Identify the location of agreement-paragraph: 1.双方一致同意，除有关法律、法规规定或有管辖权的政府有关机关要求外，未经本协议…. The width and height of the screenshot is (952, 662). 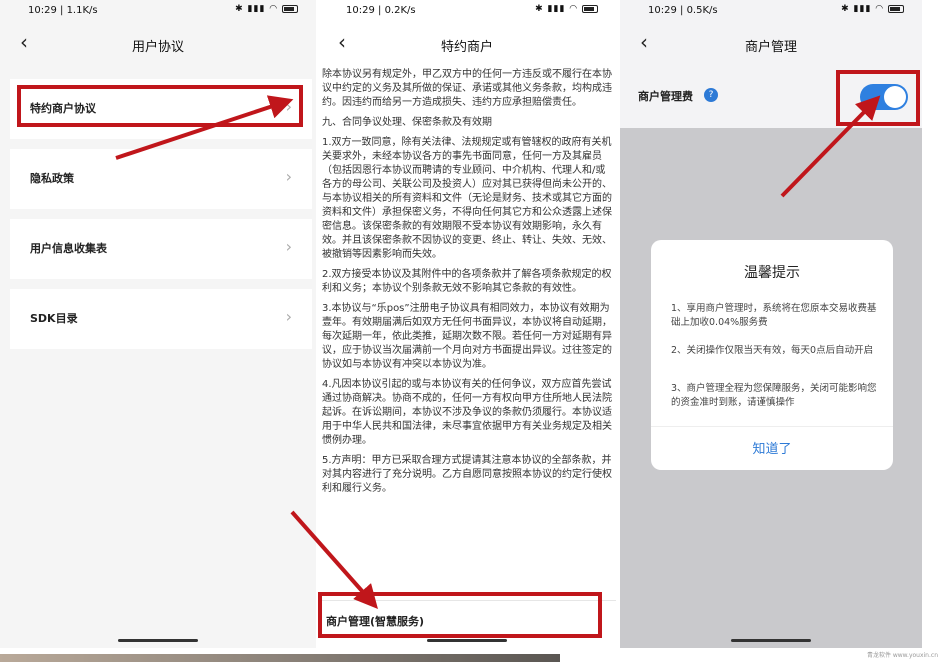
(467, 198).